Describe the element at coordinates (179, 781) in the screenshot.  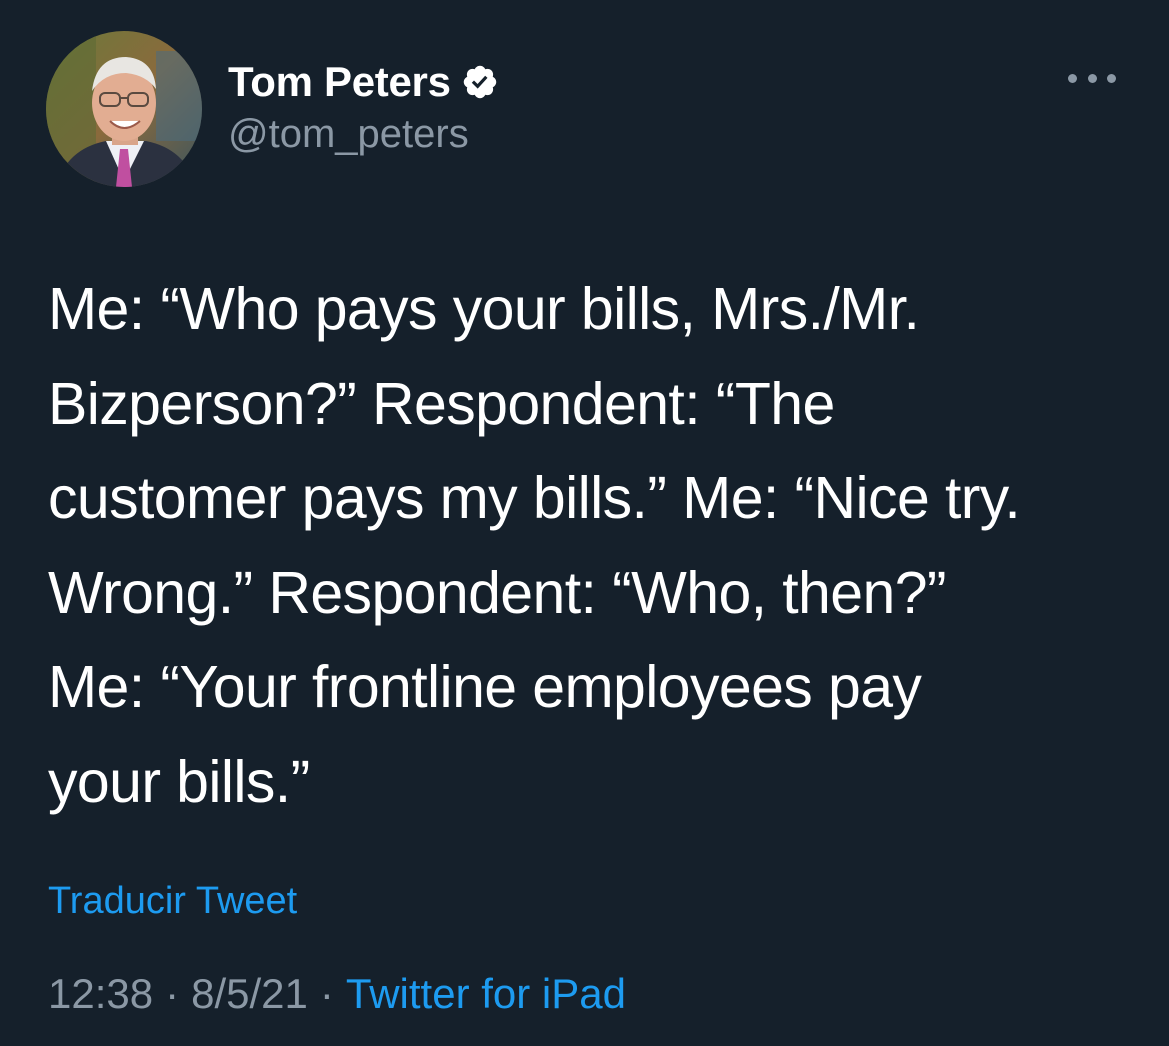
I see `tweet-text-line: your bills.”` at that location.